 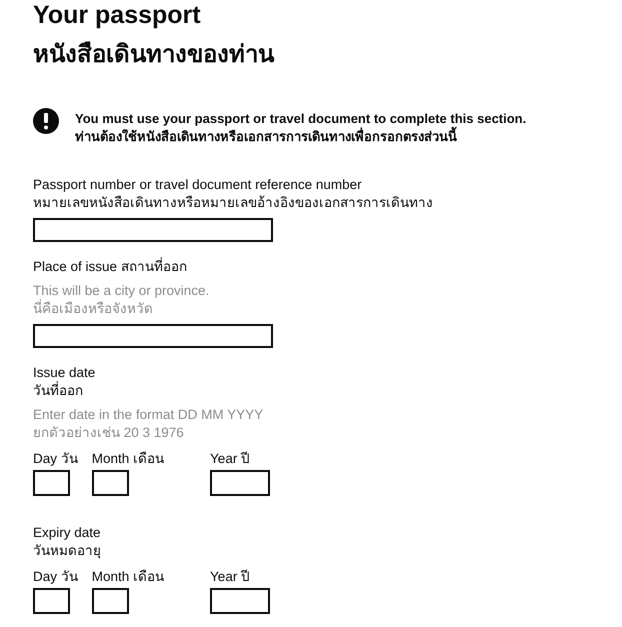 I want to click on warning-icon, so click(x=46, y=121).